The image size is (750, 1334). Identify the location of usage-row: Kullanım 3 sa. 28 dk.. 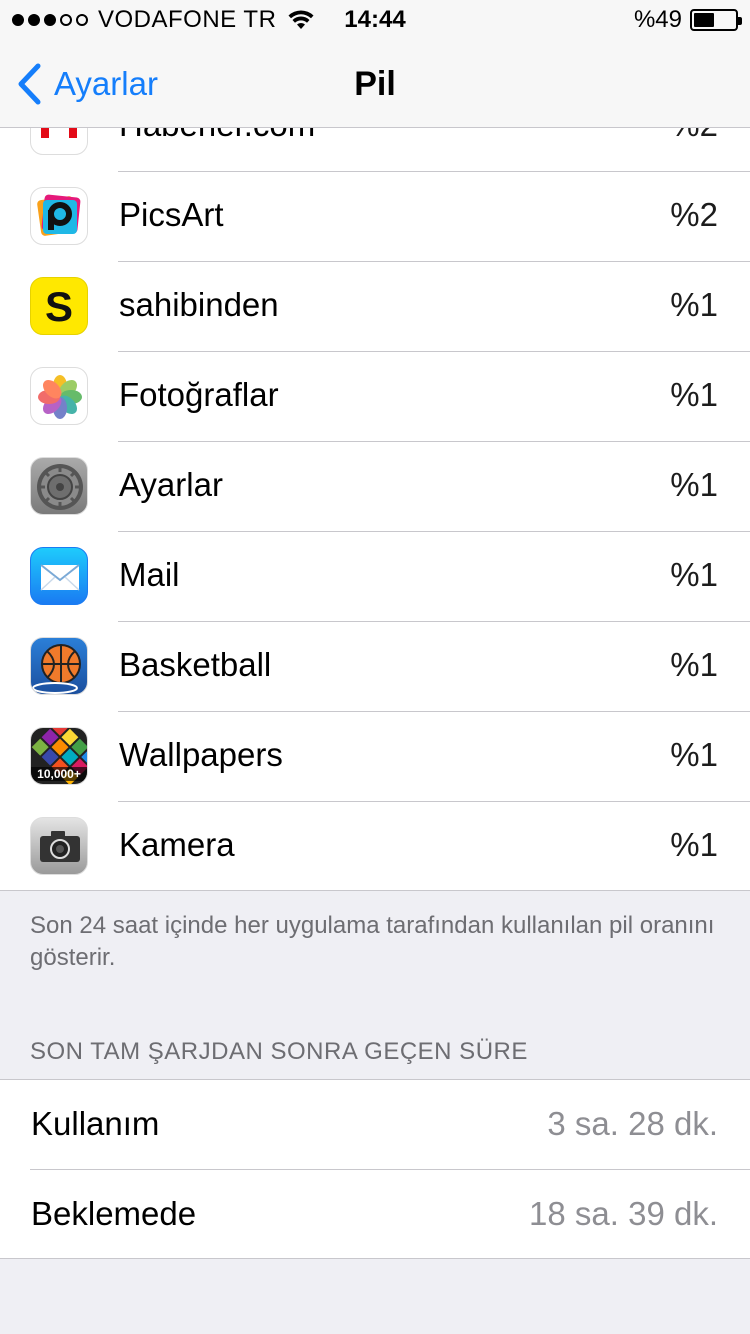
(375, 1125).